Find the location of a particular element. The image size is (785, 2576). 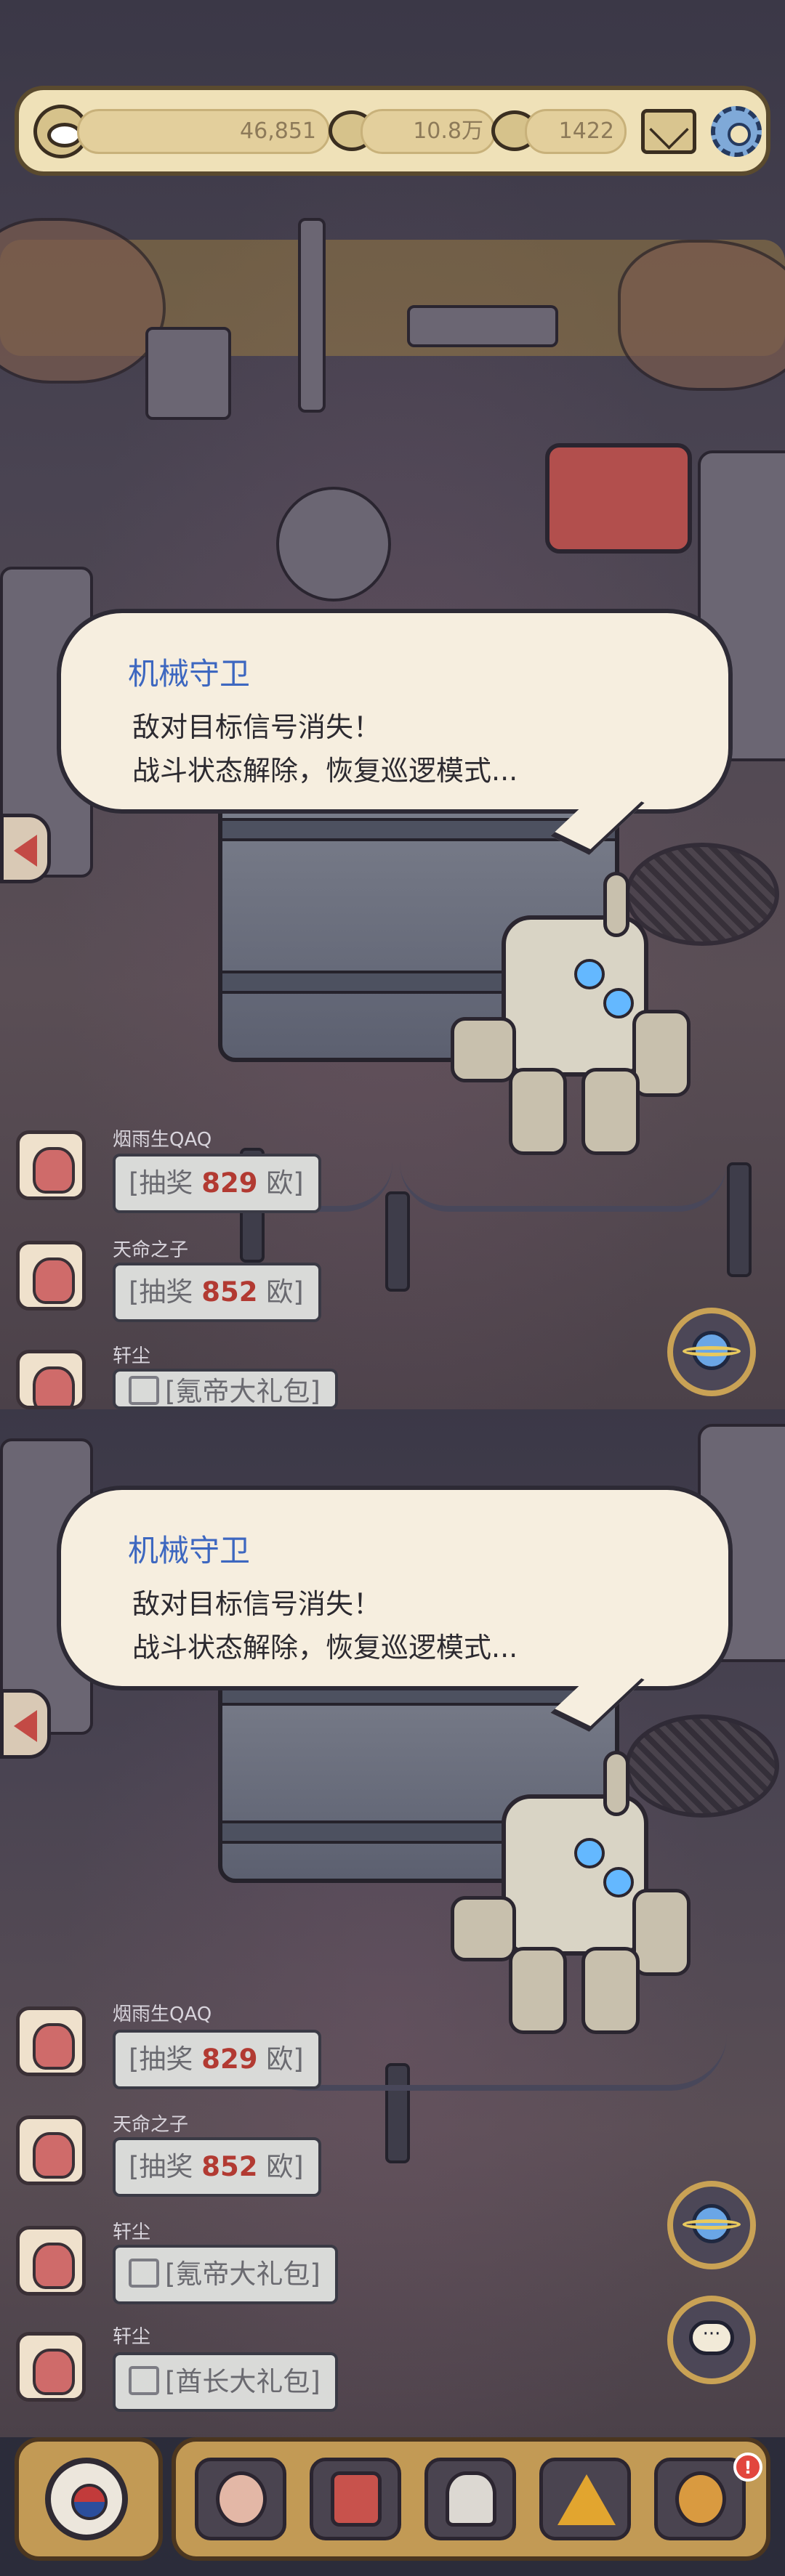

backpack-icon is located at coordinates (356, 2499).